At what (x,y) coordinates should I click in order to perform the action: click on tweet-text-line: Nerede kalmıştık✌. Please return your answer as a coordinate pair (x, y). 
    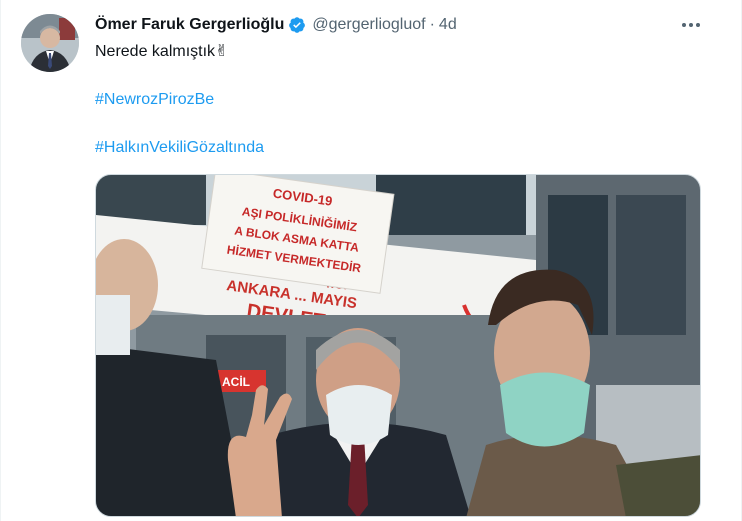
    Looking at the image, I should click on (405, 52).